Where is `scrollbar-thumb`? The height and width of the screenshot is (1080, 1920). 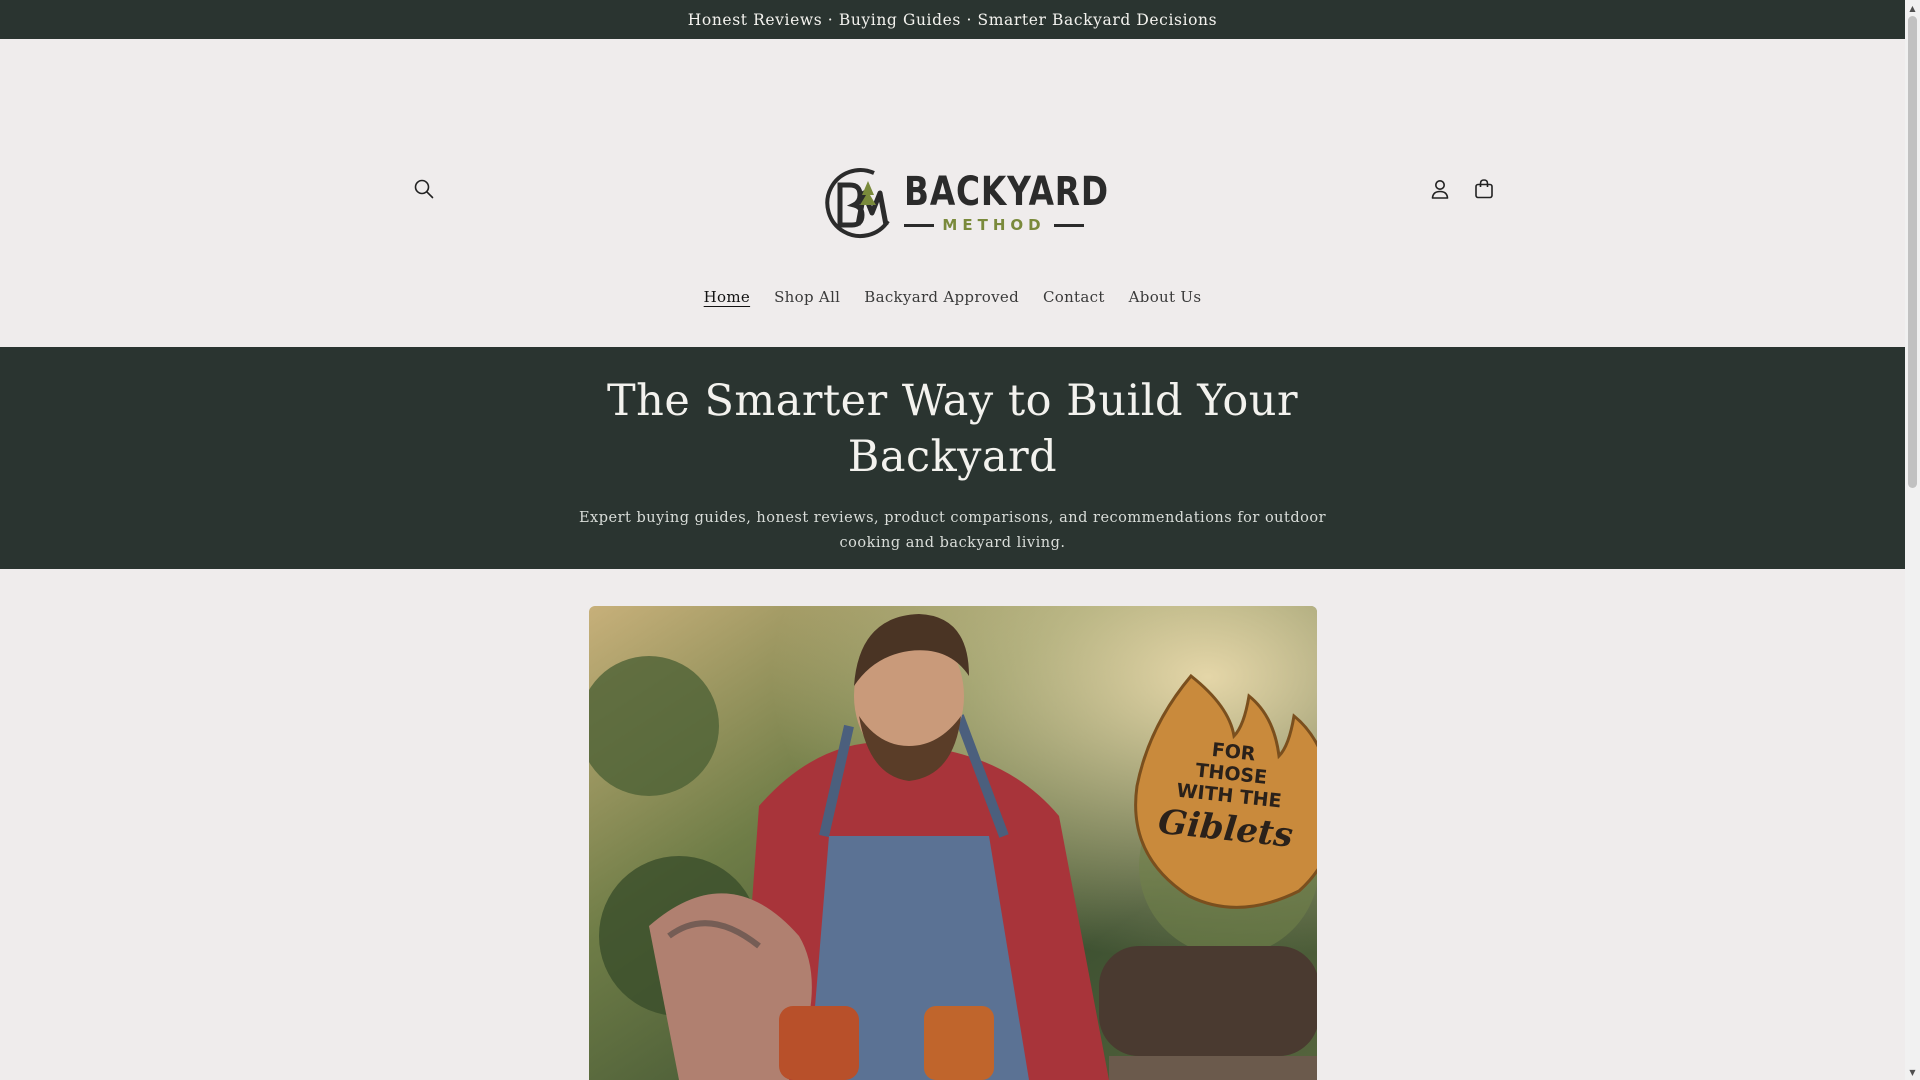
scrollbar-thumb is located at coordinates (1912, 252).